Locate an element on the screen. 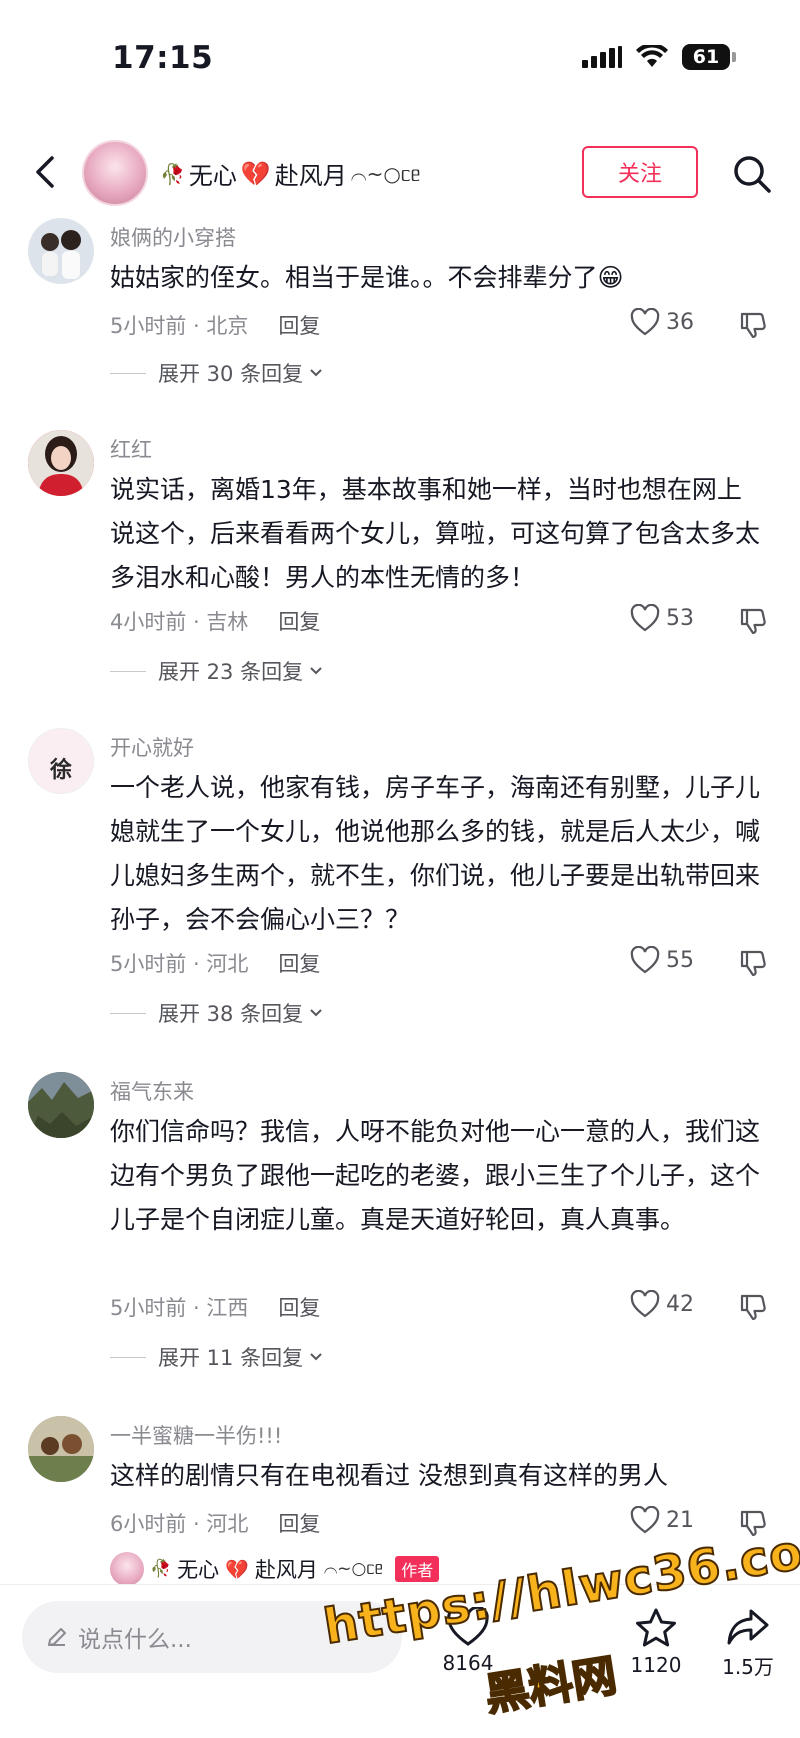 This screenshot has height=1738, width=800. commenter-name: 娘俩的小穿搭 is located at coordinates (173, 237).